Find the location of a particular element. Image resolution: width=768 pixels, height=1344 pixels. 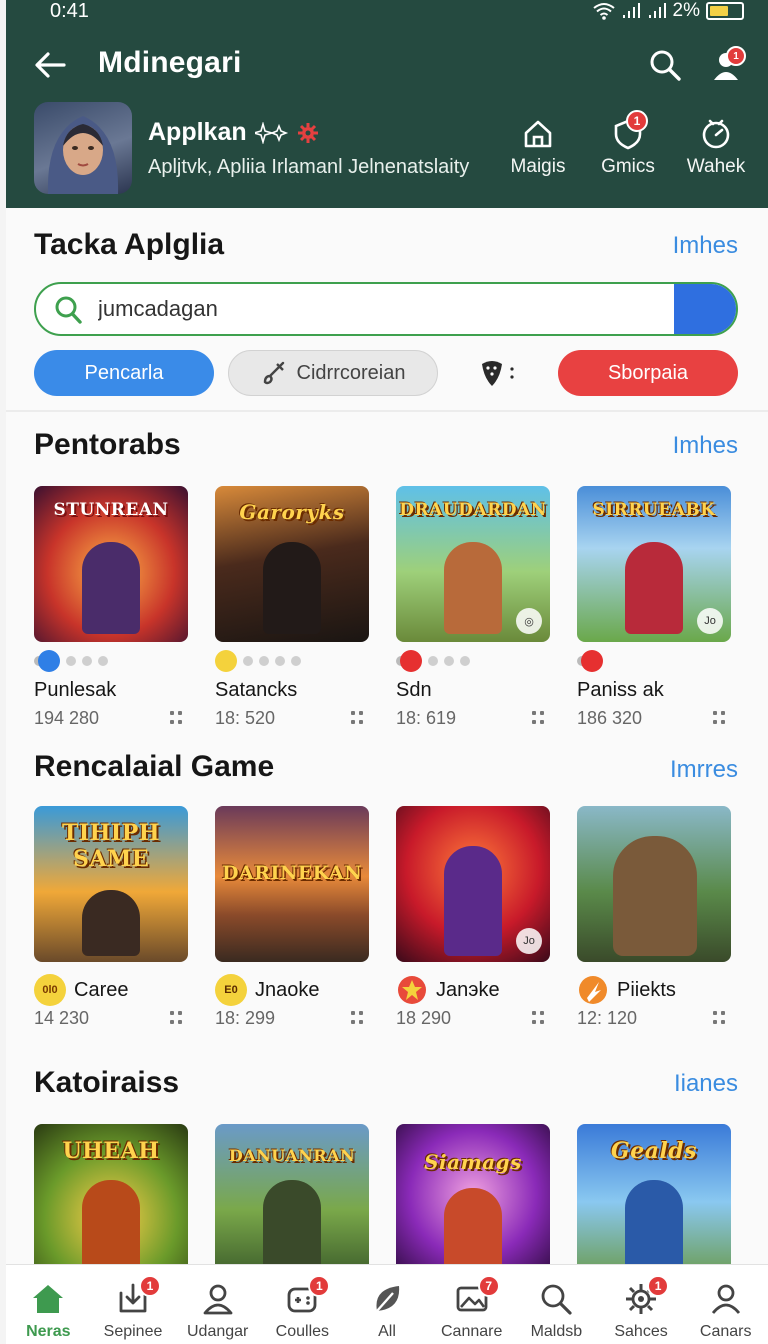

filter-chip-danger: Sborpaia is located at coordinates (648, 373).